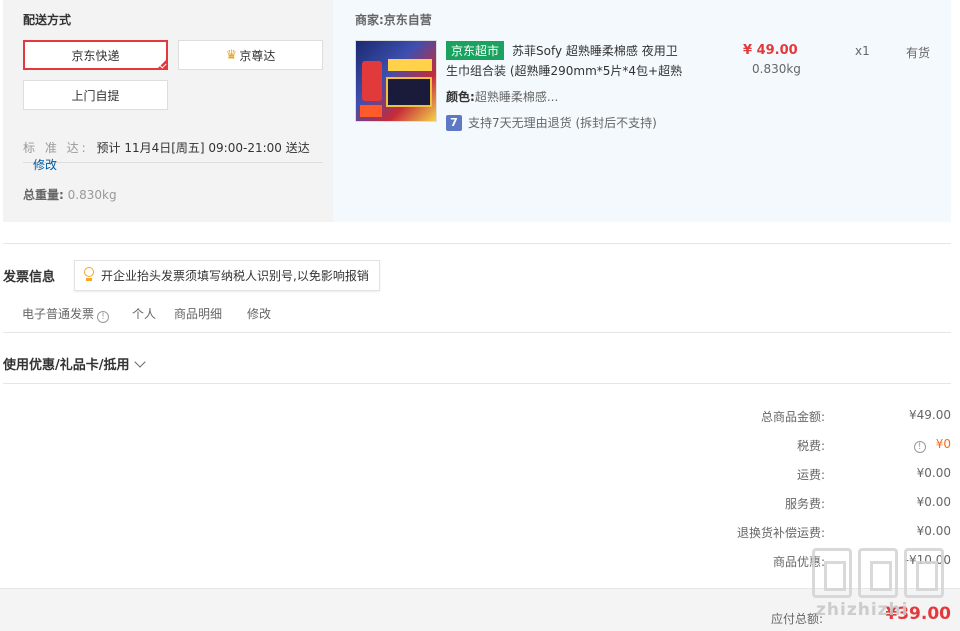 Image resolution: width=960 pixels, height=631 pixels. Describe the element at coordinates (45, 165) in the screenshot. I see `modify-delivery-link: 修改` at that location.